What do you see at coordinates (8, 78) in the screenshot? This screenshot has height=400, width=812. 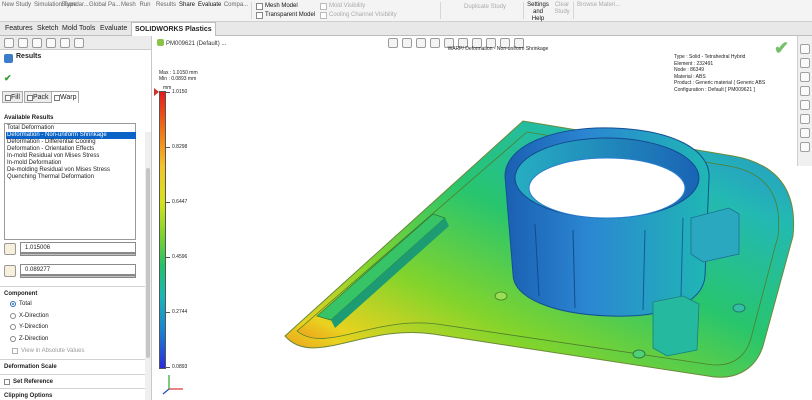 I see `ok-check-icon: ✔` at bounding box center [8, 78].